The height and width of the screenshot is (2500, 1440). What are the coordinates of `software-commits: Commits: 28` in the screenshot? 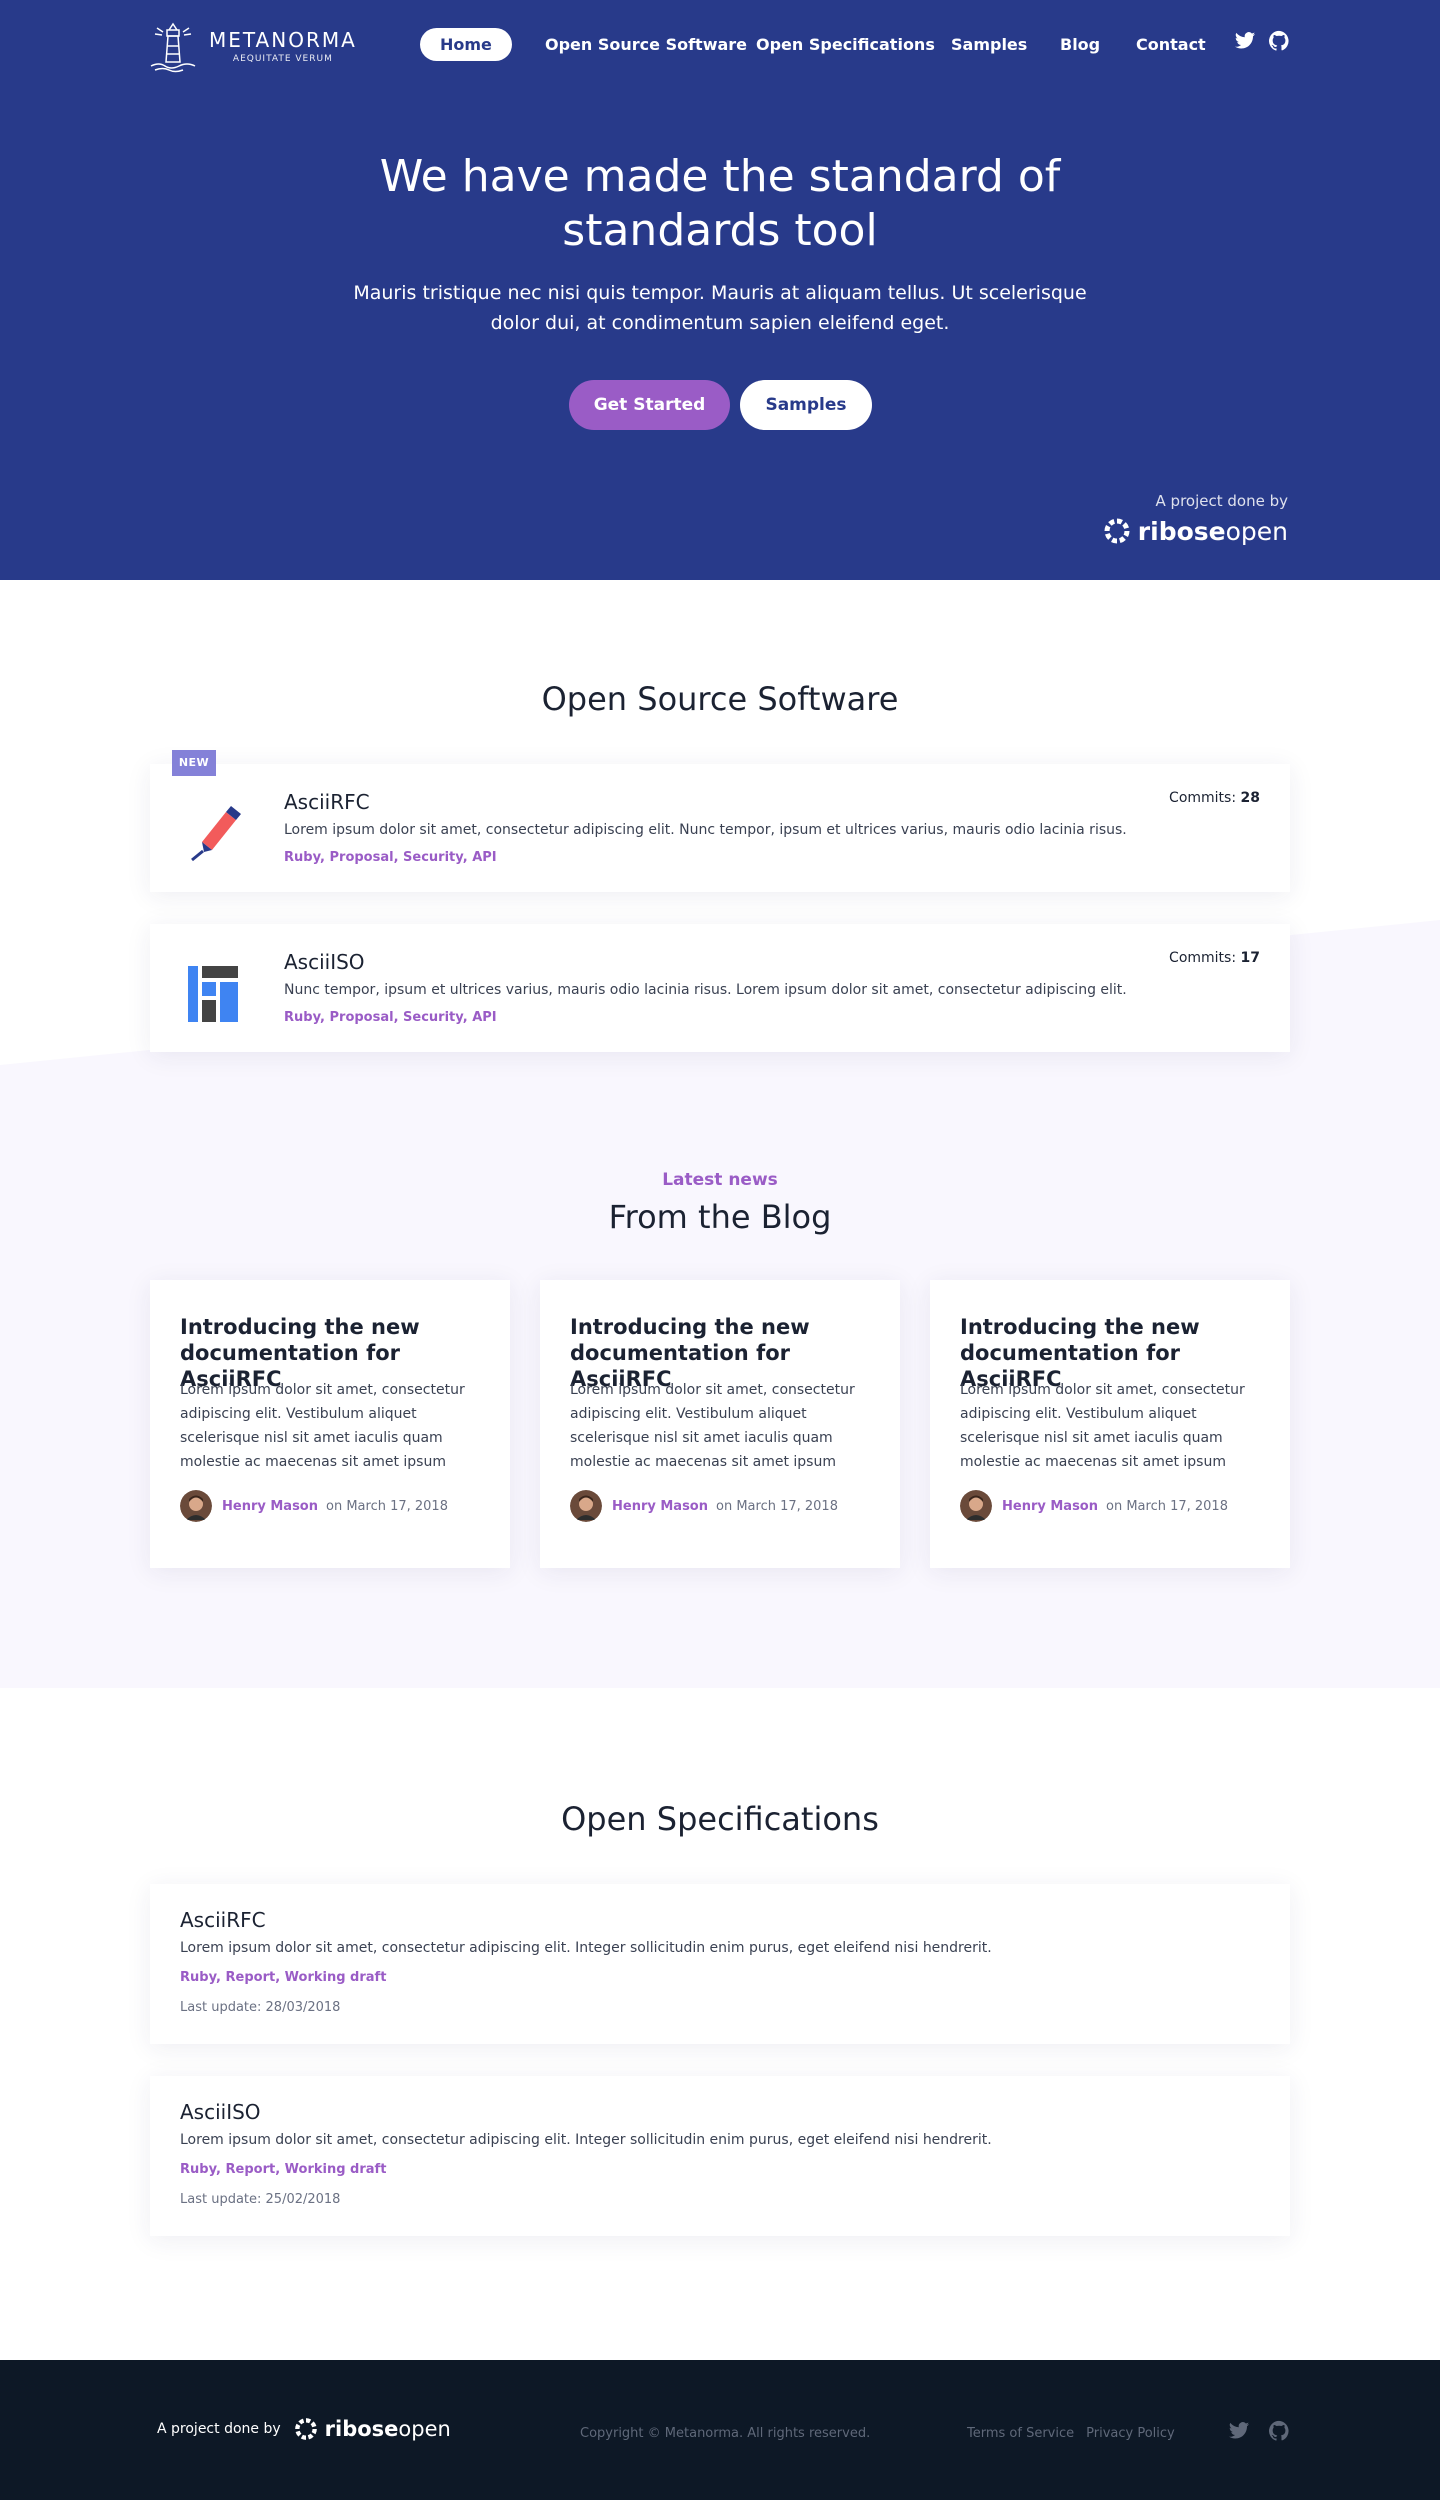 It's located at (1214, 798).